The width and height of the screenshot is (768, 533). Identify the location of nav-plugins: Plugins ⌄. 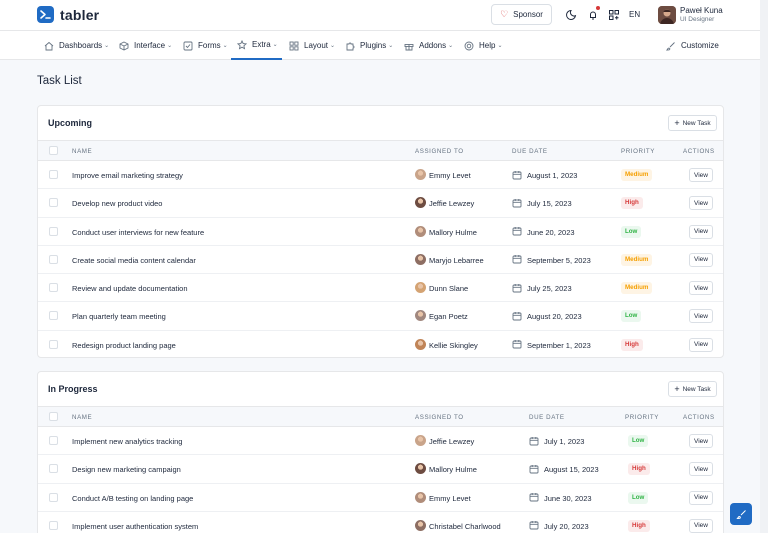
(369, 45).